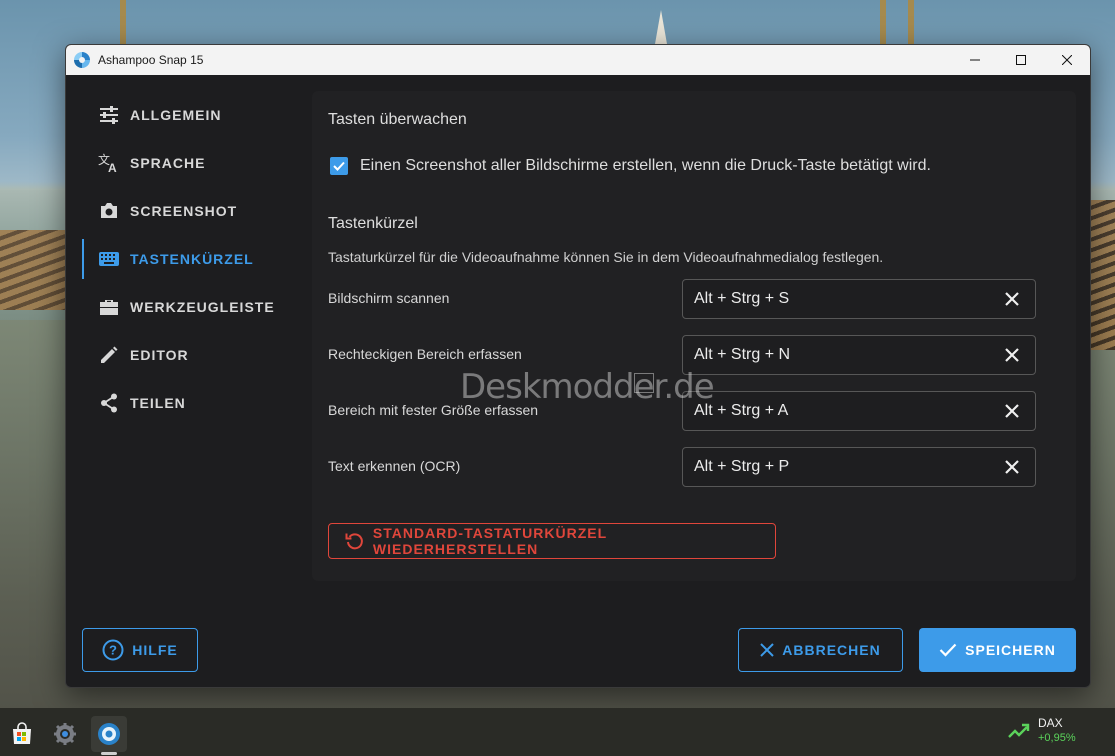 This screenshot has height=756, width=1115. Describe the element at coordinates (1019, 730) in the screenshot. I see `trend-up-icon` at that location.